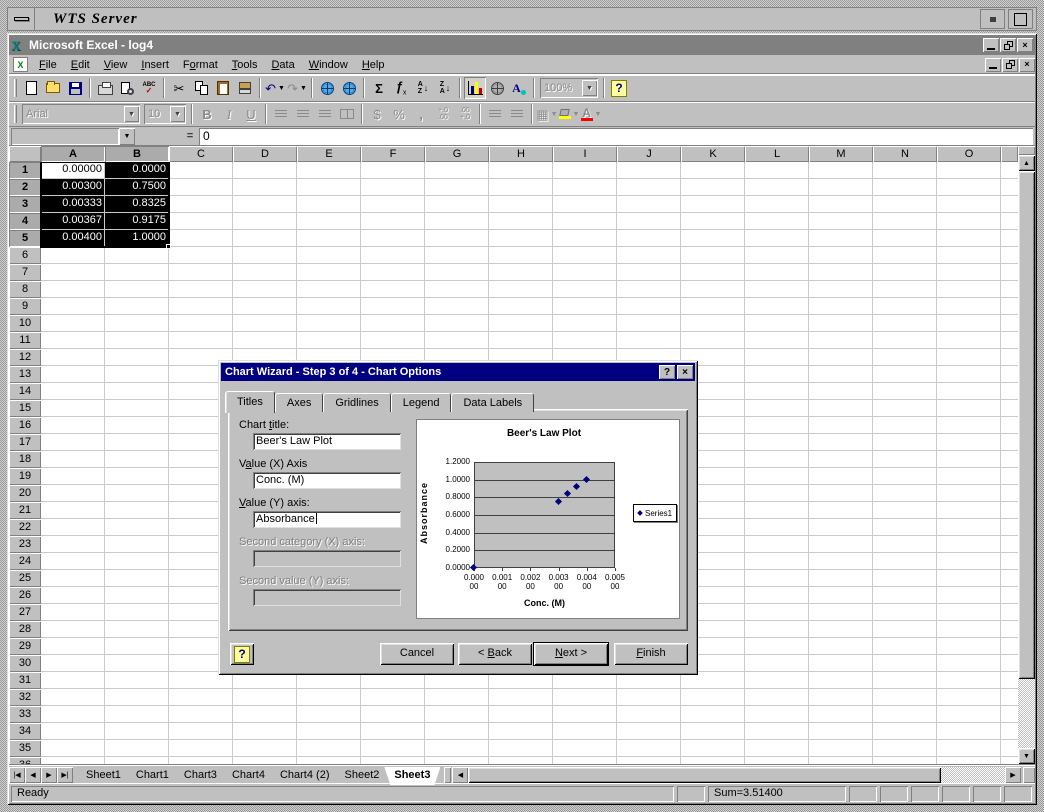  I want to click on cell-L27, so click(777, 612).